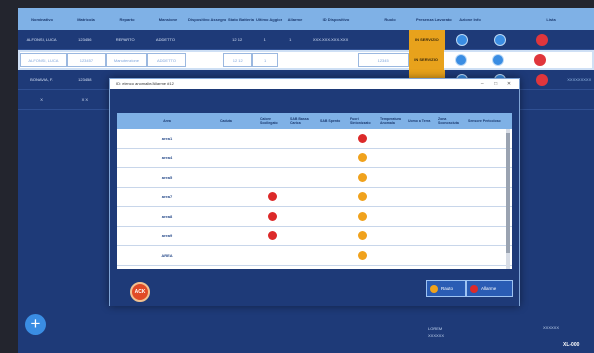 This screenshot has height=353, width=594. Describe the element at coordinates (42, 19) in the screenshot. I see `column-header: Nominativo` at that location.